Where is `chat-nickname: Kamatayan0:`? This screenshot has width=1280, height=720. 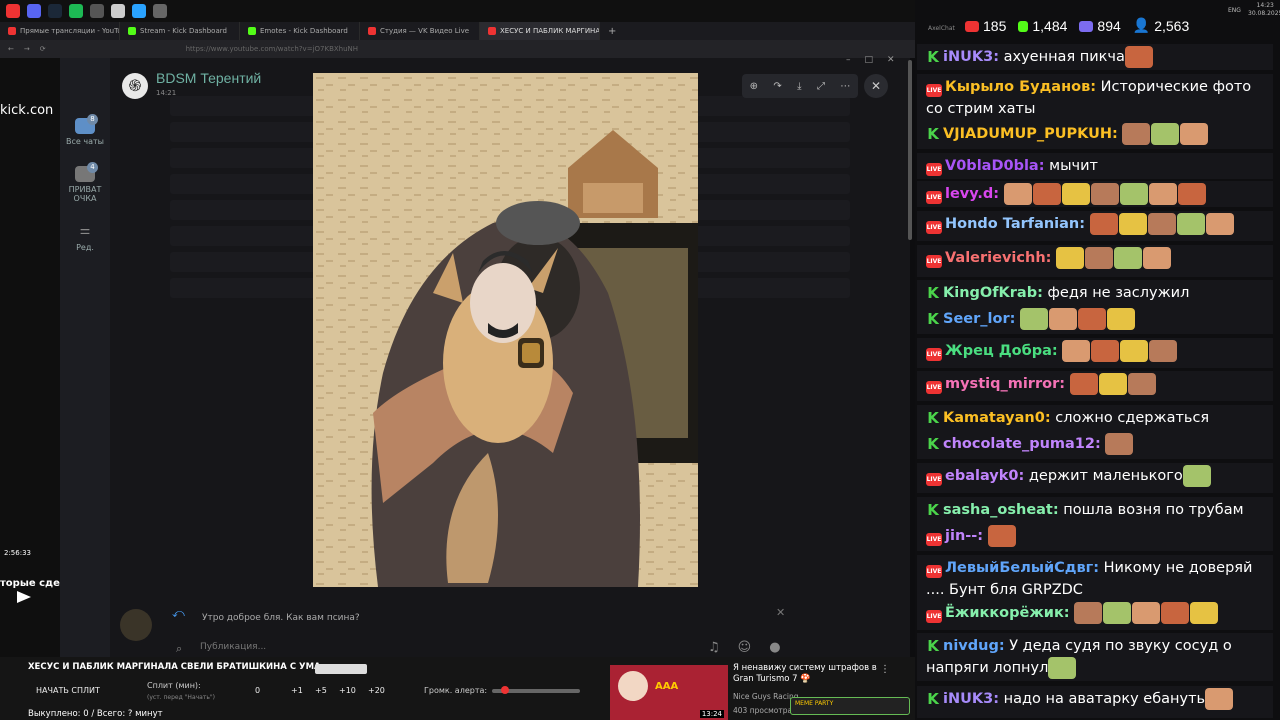 chat-nickname: Kamatayan0: is located at coordinates (997, 418).